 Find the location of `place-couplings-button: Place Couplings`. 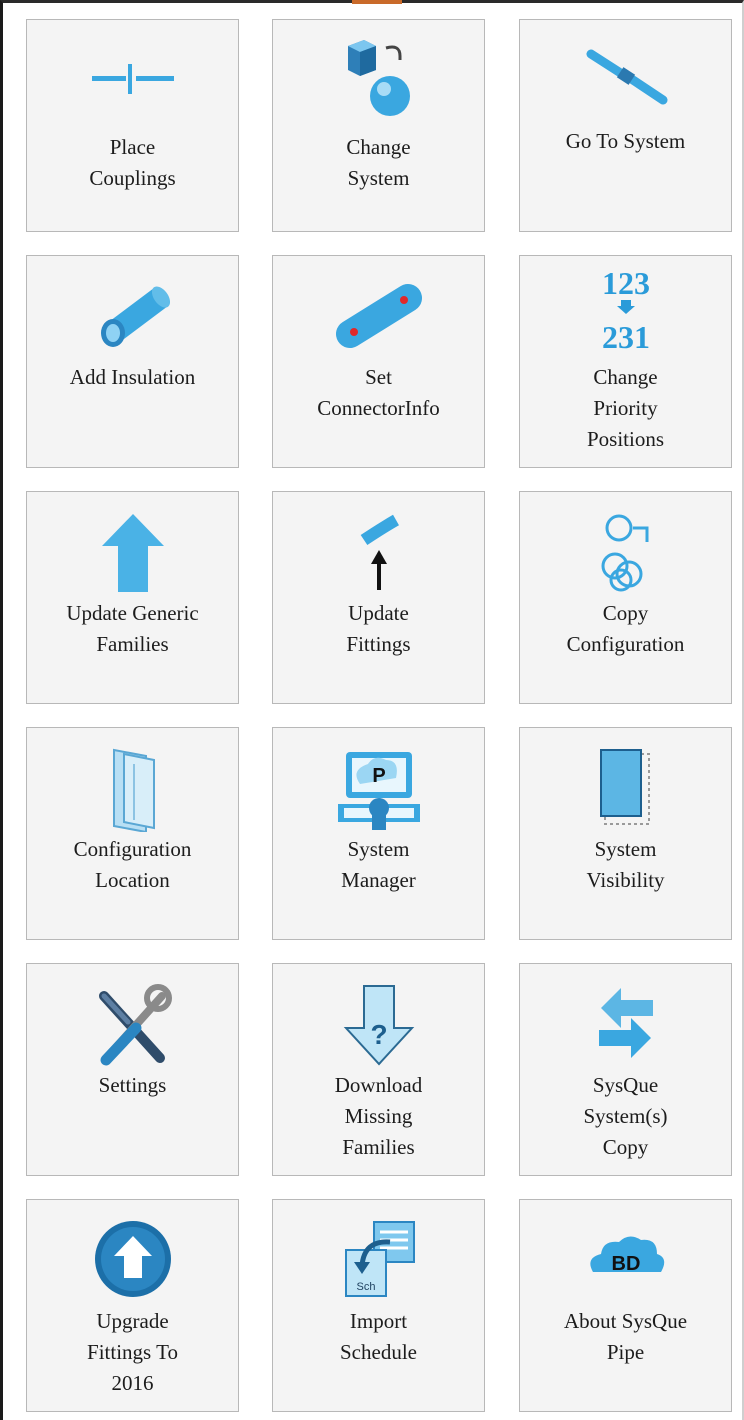

place-couplings-button: Place Couplings is located at coordinates (132, 125).